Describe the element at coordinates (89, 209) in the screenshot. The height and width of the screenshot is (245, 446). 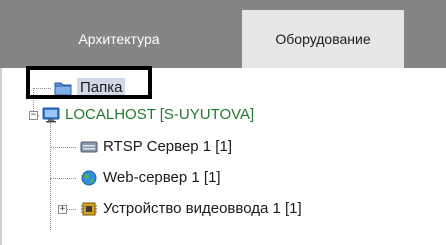
I see `chip-icon` at that location.